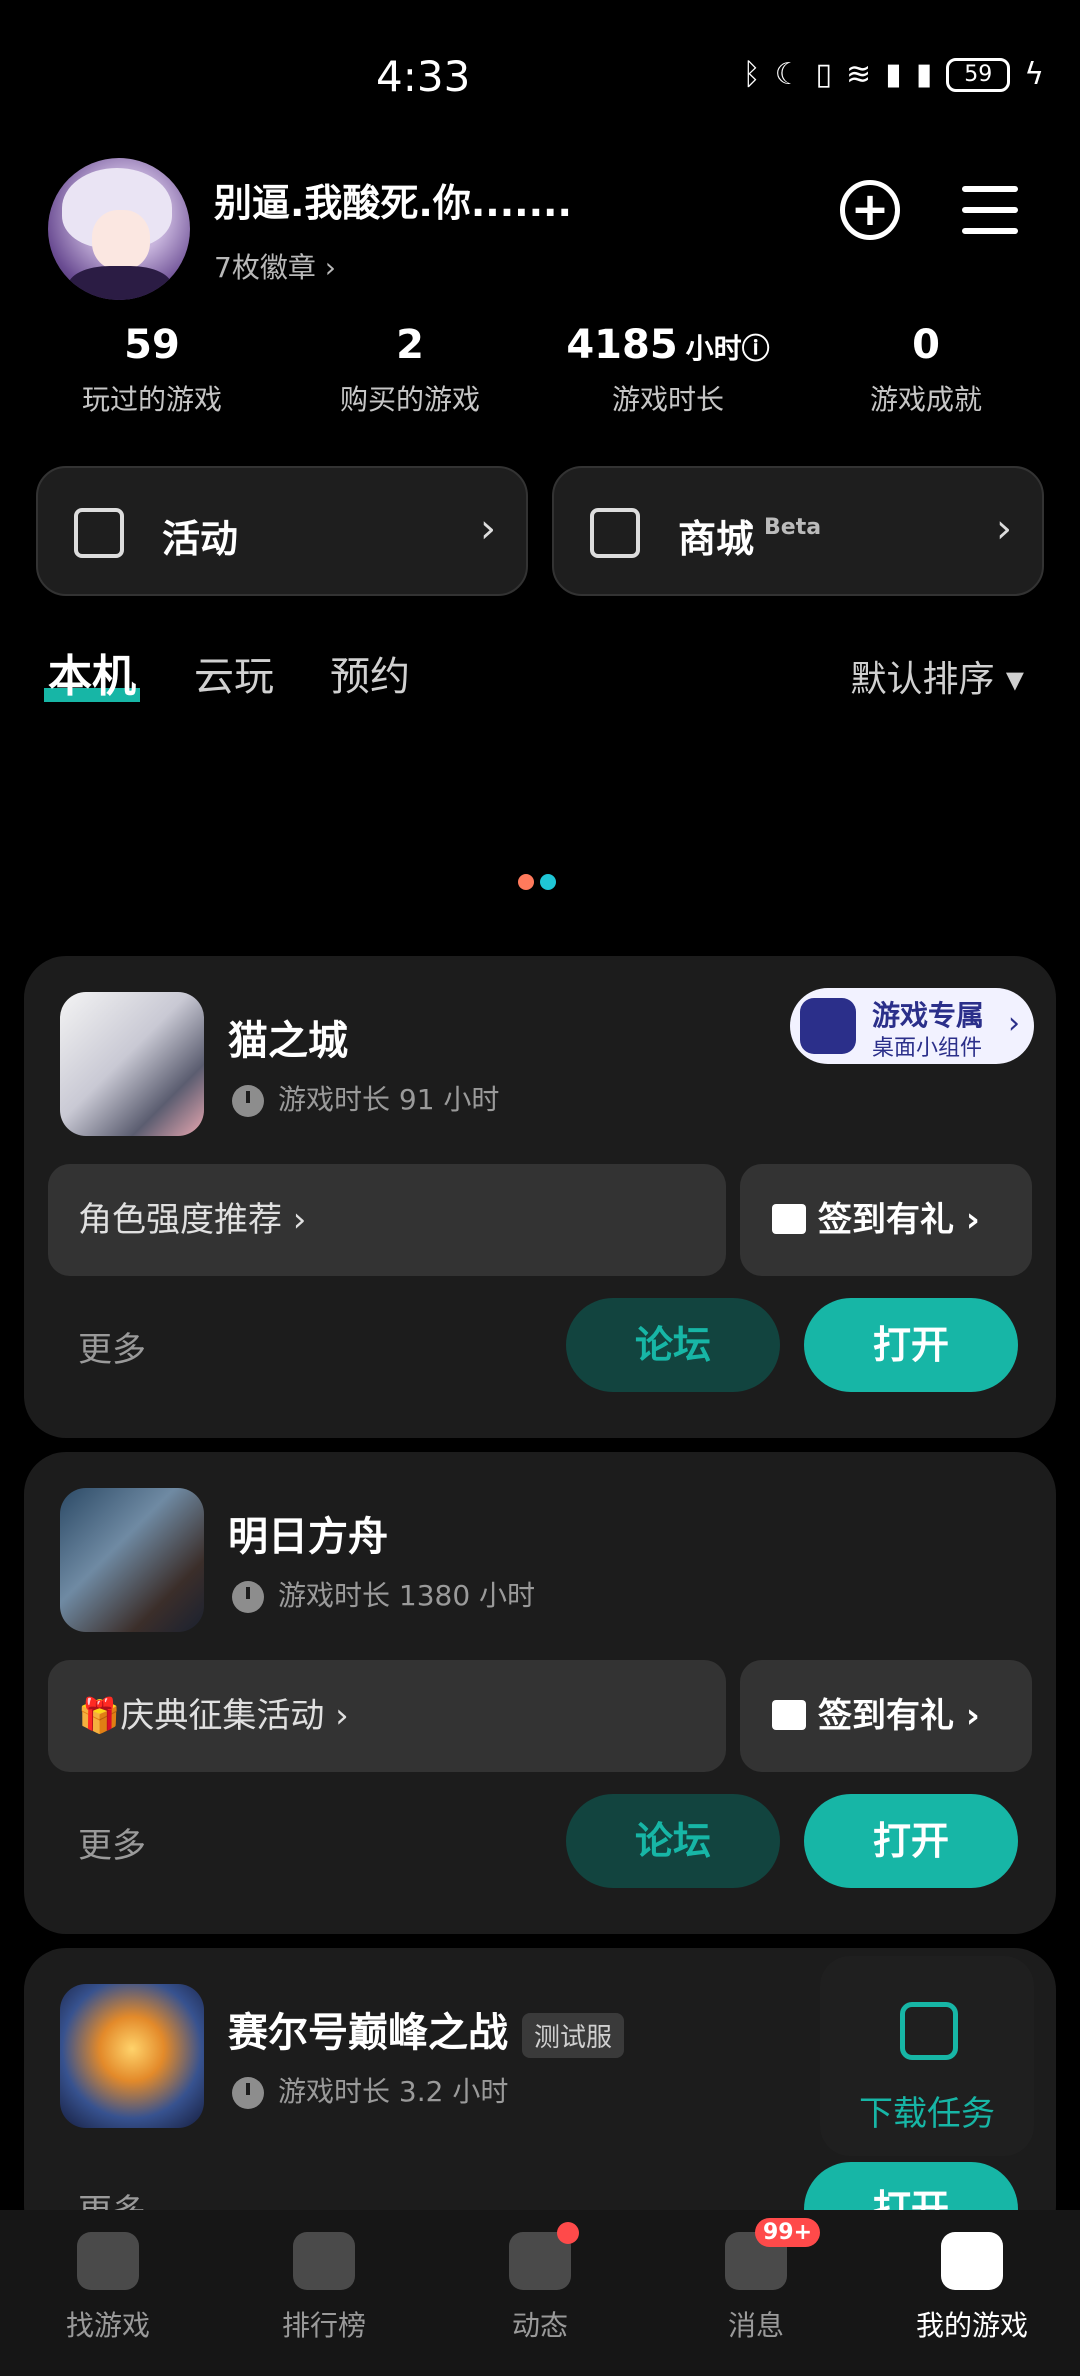 This screenshot has width=1080, height=2376. I want to click on game-playtime: 游戏时长 91 小时, so click(365, 1098).